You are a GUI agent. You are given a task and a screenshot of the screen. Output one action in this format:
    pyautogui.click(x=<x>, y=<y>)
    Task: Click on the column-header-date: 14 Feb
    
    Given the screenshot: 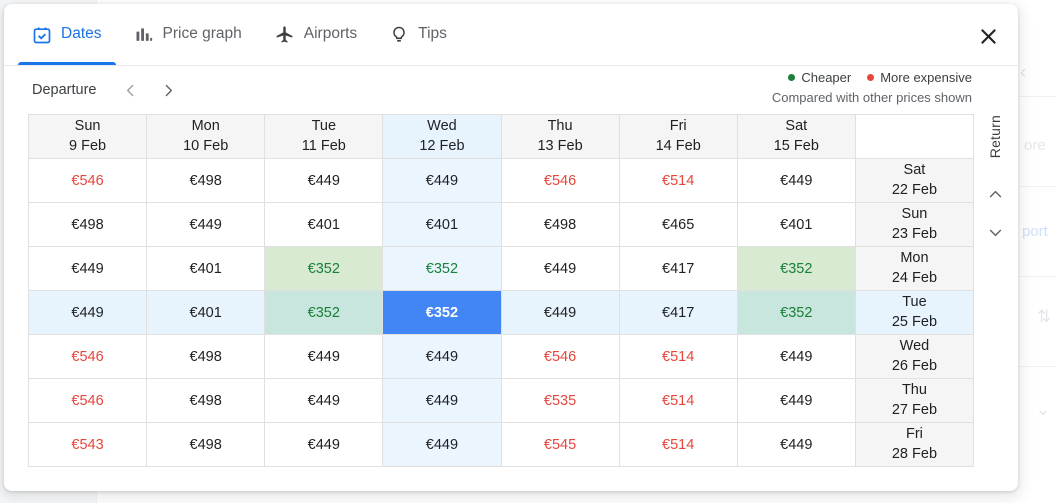 What is the action you would take?
    pyautogui.click(x=678, y=145)
    